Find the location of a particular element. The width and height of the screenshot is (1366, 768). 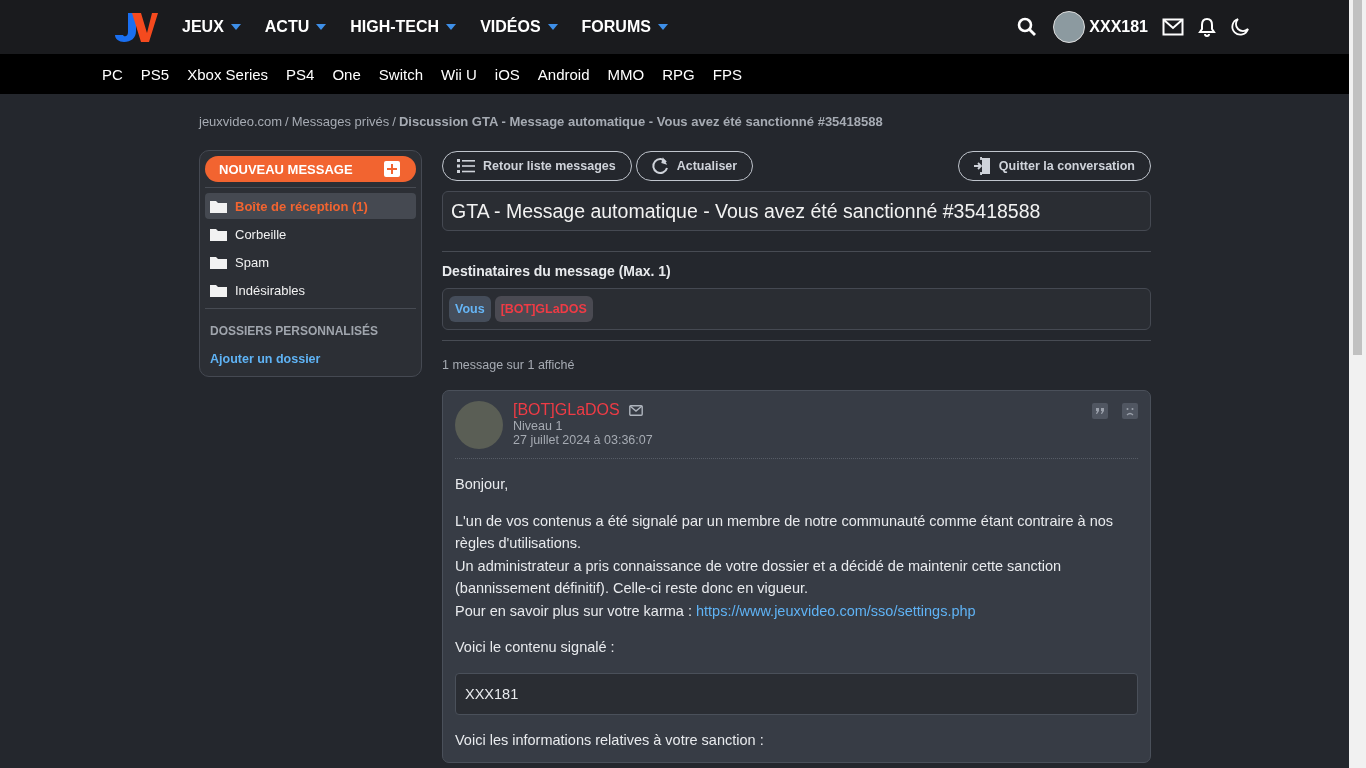

bell-icon is located at coordinates (1207, 27).